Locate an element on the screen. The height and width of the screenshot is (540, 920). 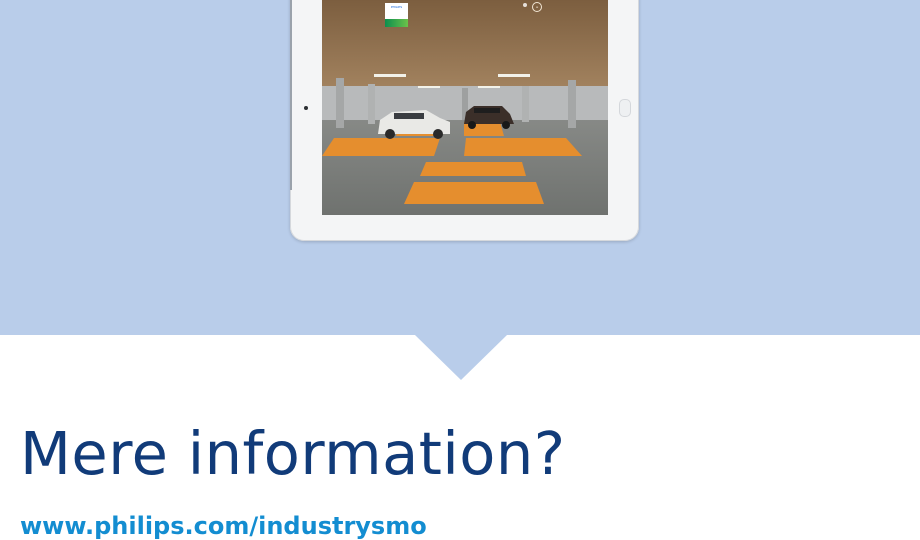
tablet-screen: ≡ PHILIPS is located at coordinates (465, 107).